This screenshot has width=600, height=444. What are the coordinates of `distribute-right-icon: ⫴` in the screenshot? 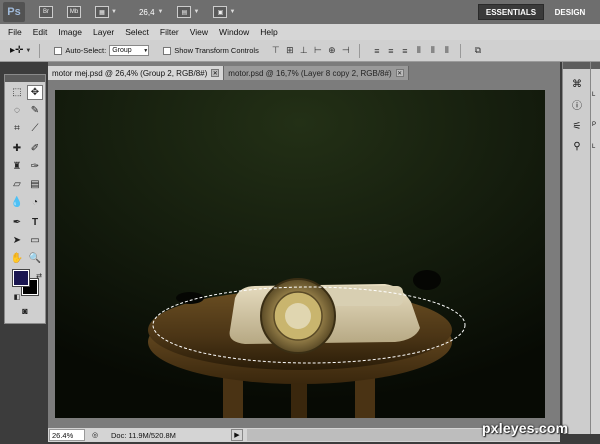 It's located at (447, 51).